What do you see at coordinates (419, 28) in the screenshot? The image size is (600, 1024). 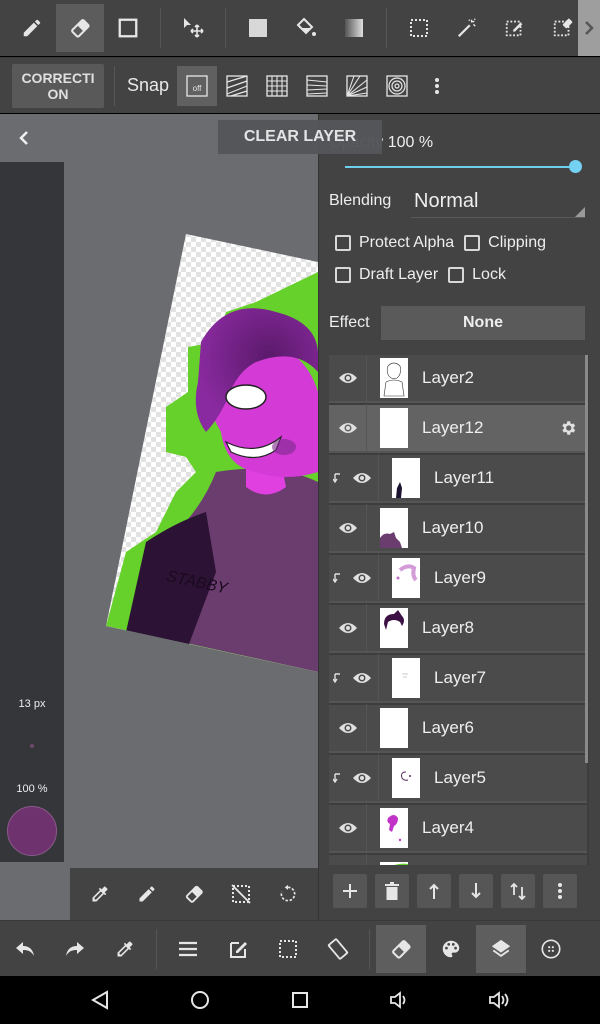 I see `rect-select-tool-button` at bounding box center [419, 28].